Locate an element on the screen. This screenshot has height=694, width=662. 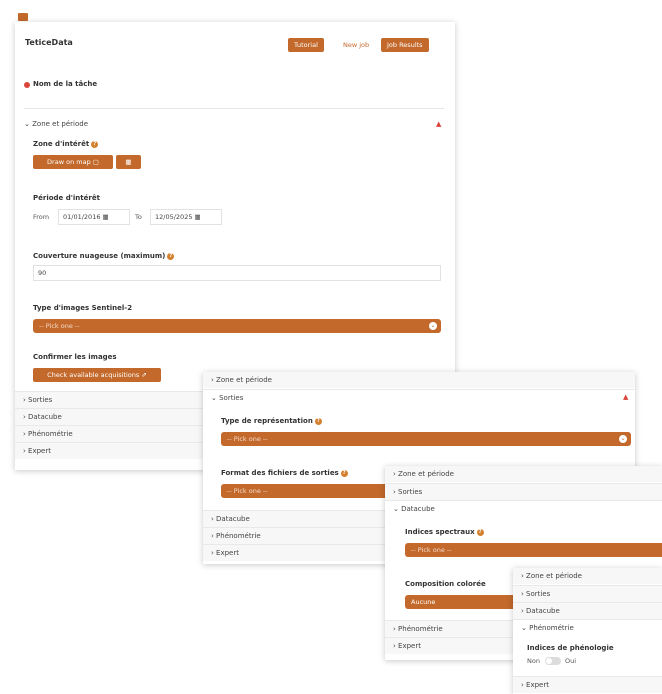
zone-section-header: ⌄ Zone et période is located at coordinates (56, 124).